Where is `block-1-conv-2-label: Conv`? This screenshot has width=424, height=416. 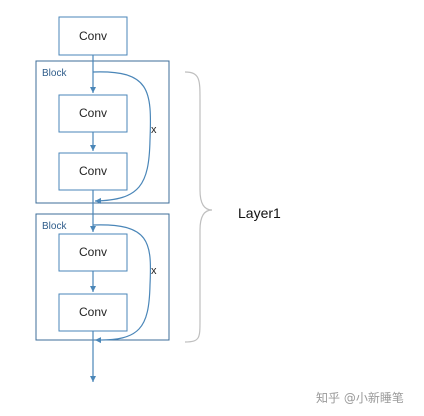 block-1-conv-2-label: Conv is located at coordinates (93, 171).